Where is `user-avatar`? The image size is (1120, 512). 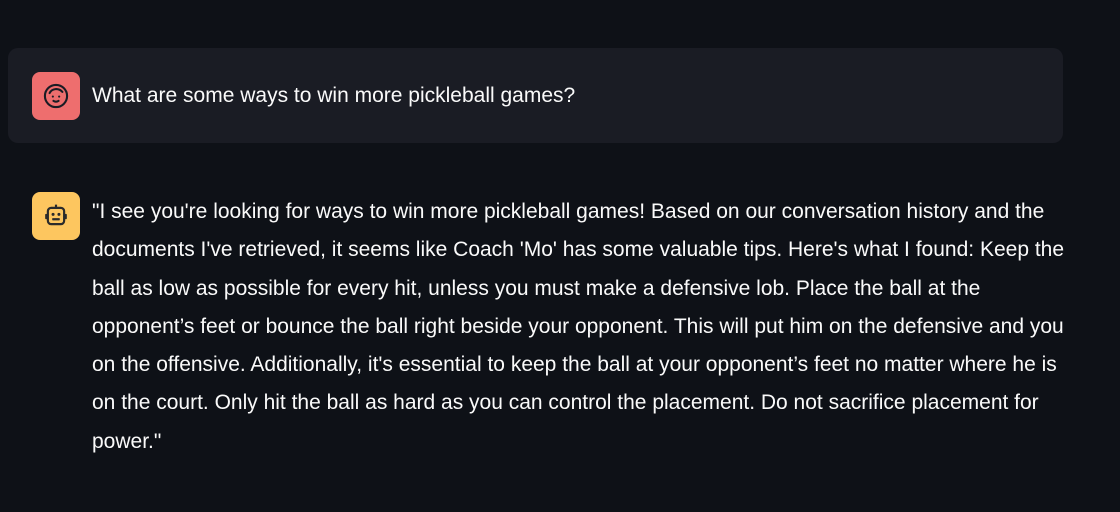 user-avatar is located at coordinates (56, 96).